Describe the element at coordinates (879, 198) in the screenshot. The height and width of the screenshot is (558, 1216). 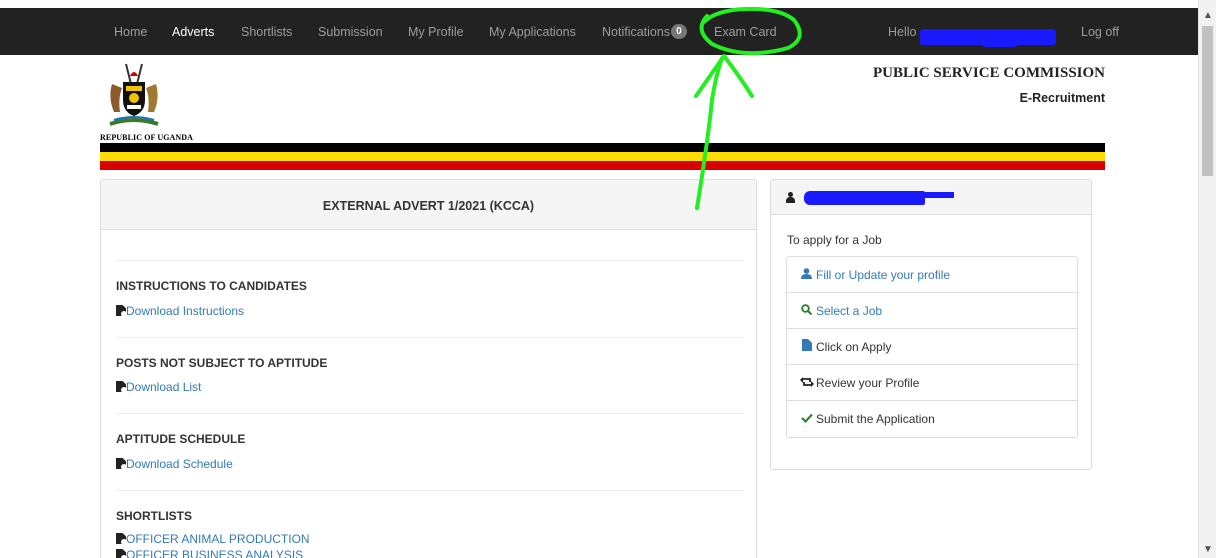
I see `redacted-user-name` at that location.